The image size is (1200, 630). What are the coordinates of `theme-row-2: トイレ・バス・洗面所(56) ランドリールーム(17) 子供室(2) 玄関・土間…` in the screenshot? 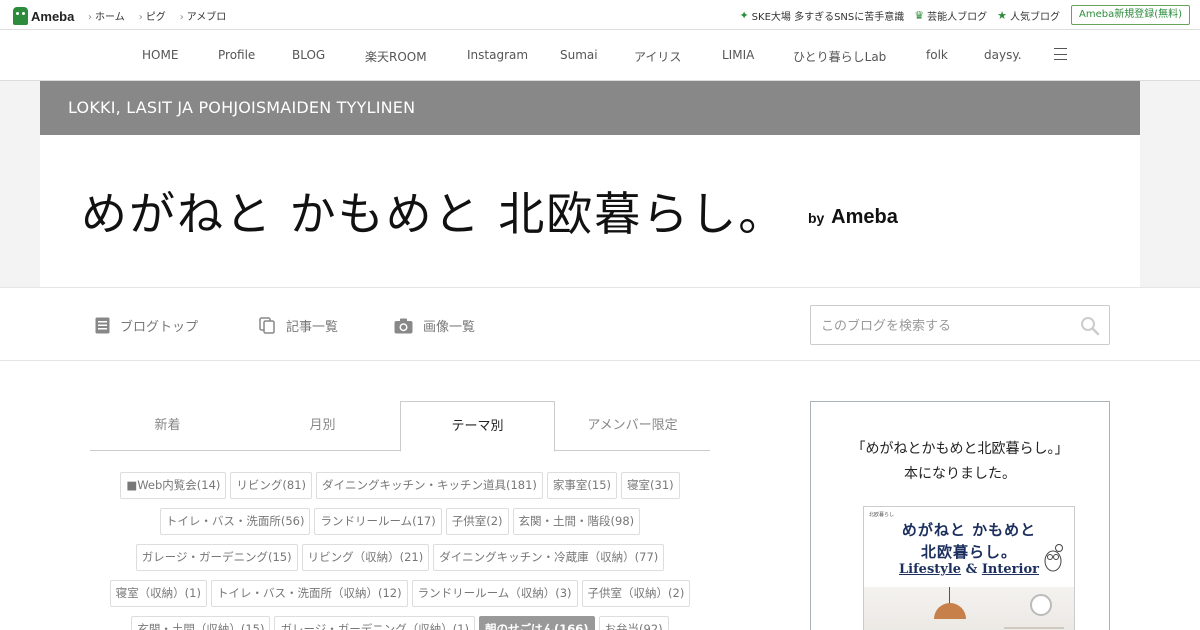 It's located at (400, 521).